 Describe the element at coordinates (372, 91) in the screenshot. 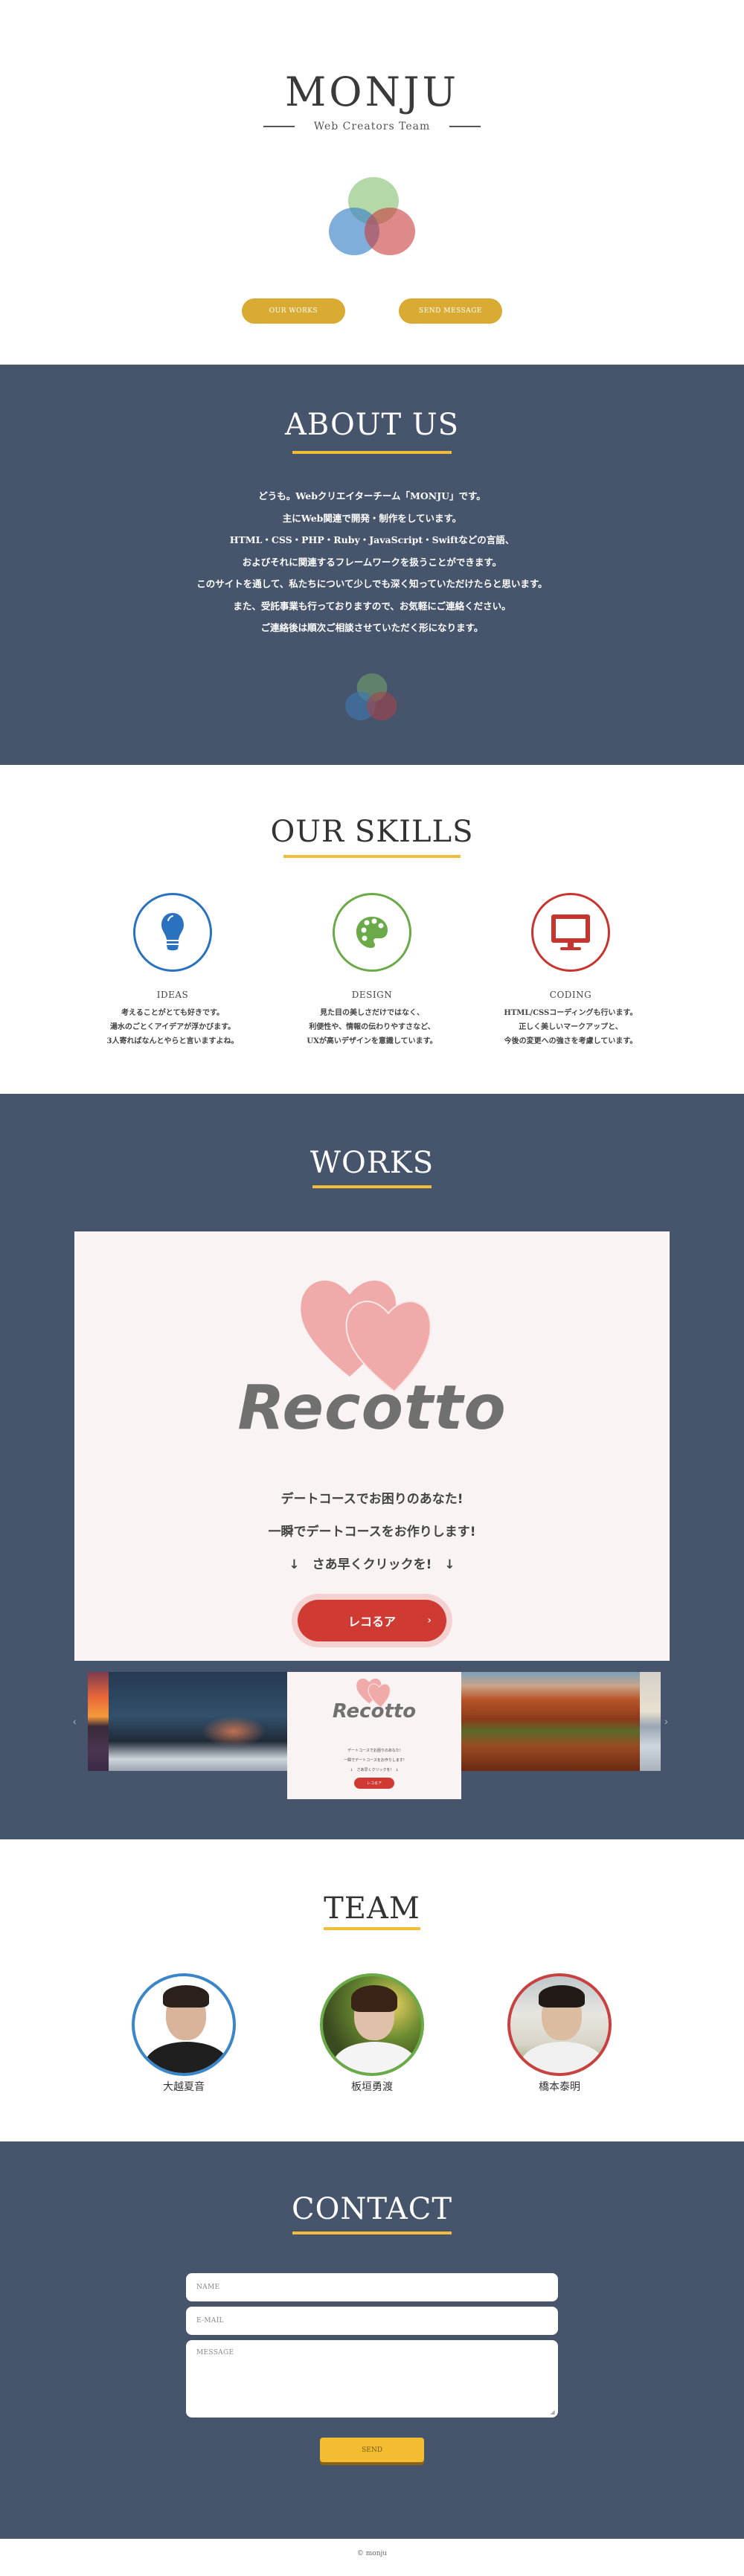

I see `site-logo: MONJU` at that location.